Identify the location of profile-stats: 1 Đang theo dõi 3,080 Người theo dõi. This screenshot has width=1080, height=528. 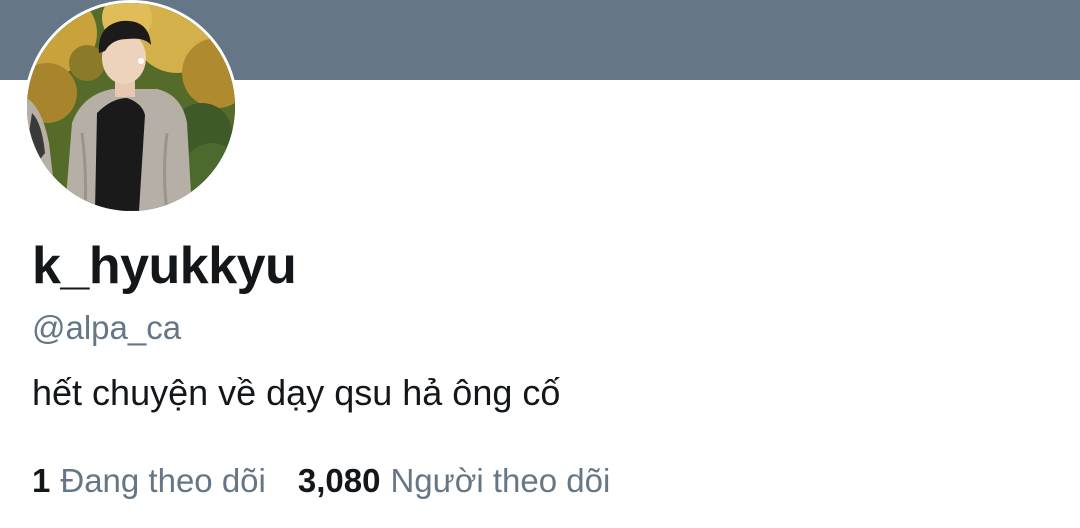
(321, 480).